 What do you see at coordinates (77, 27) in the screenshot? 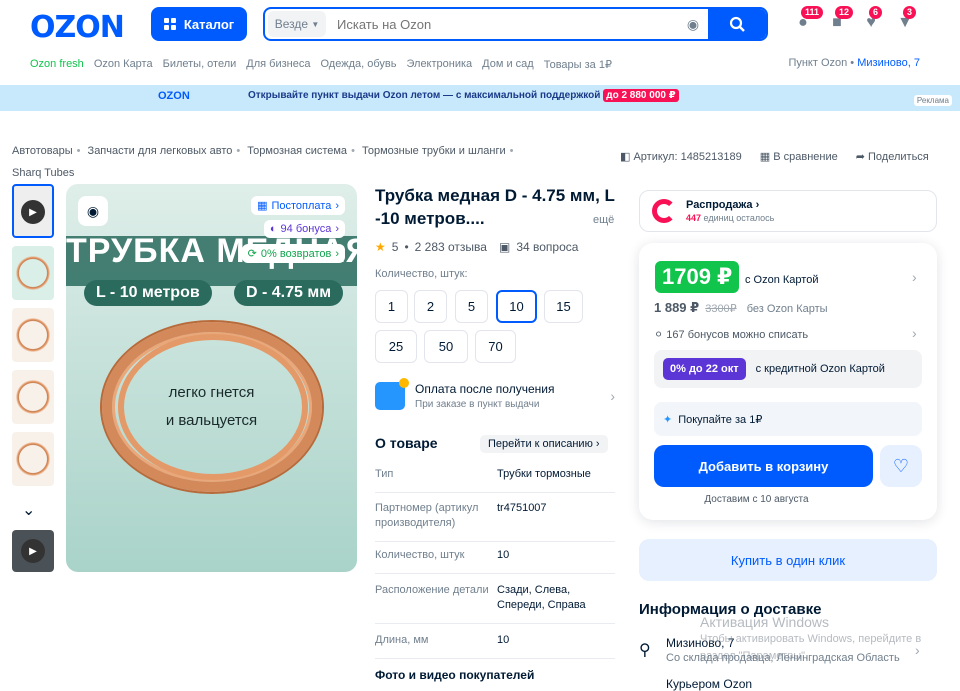
I see `ozon-logo: OZON` at bounding box center [77, 27].